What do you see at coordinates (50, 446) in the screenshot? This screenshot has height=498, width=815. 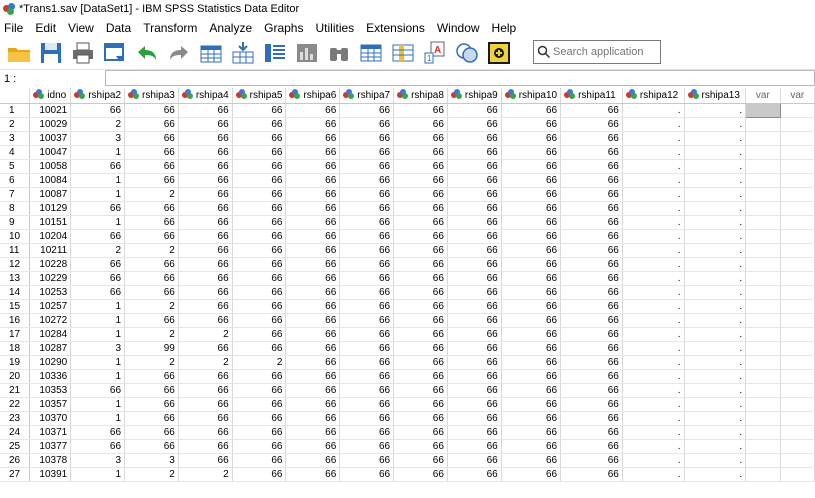 I see `data-cell: 10377` at bounding box center [50, 446].